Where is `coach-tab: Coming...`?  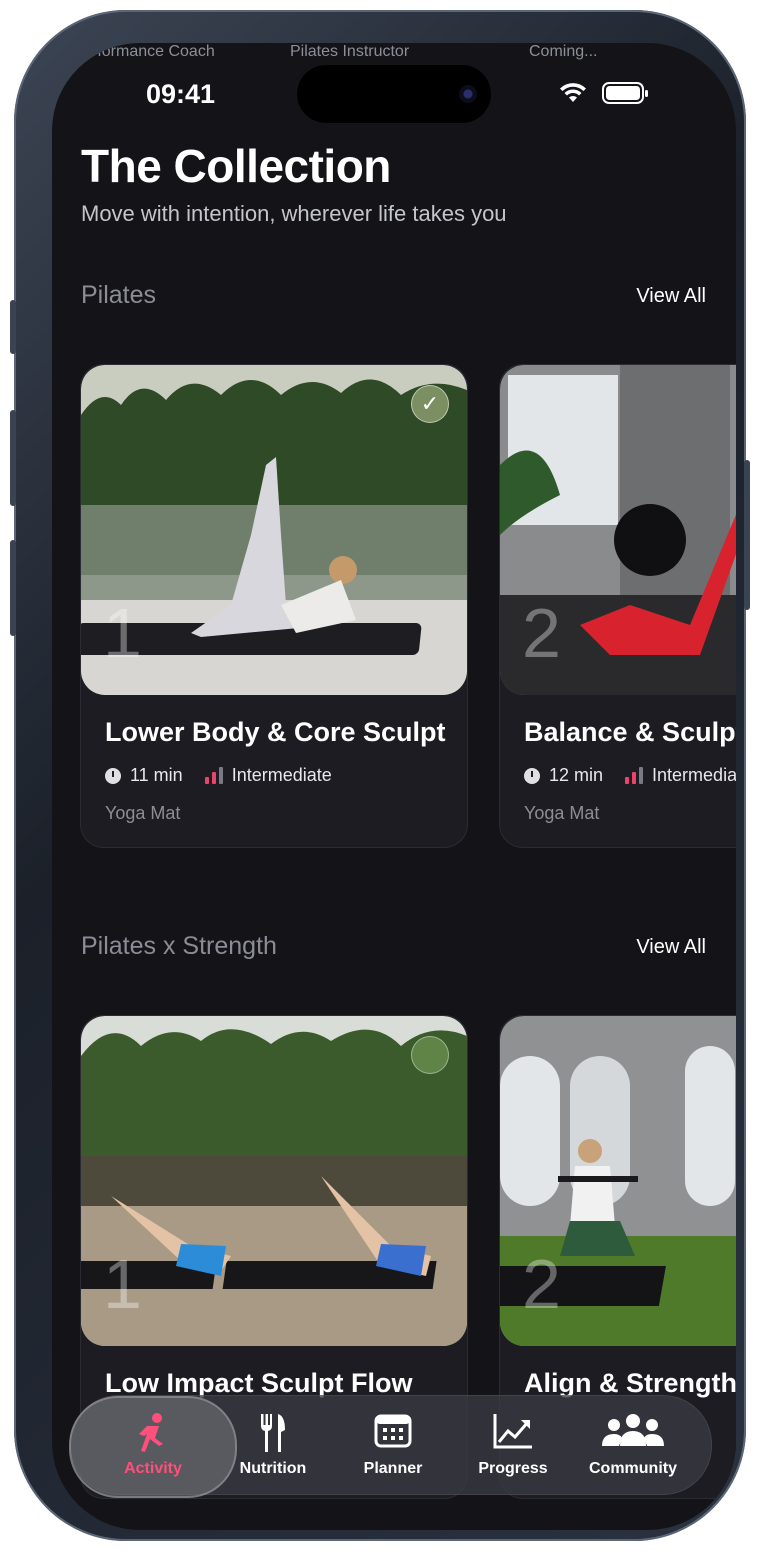 coach-tab: Coming... is located at coordinates (563, 52).